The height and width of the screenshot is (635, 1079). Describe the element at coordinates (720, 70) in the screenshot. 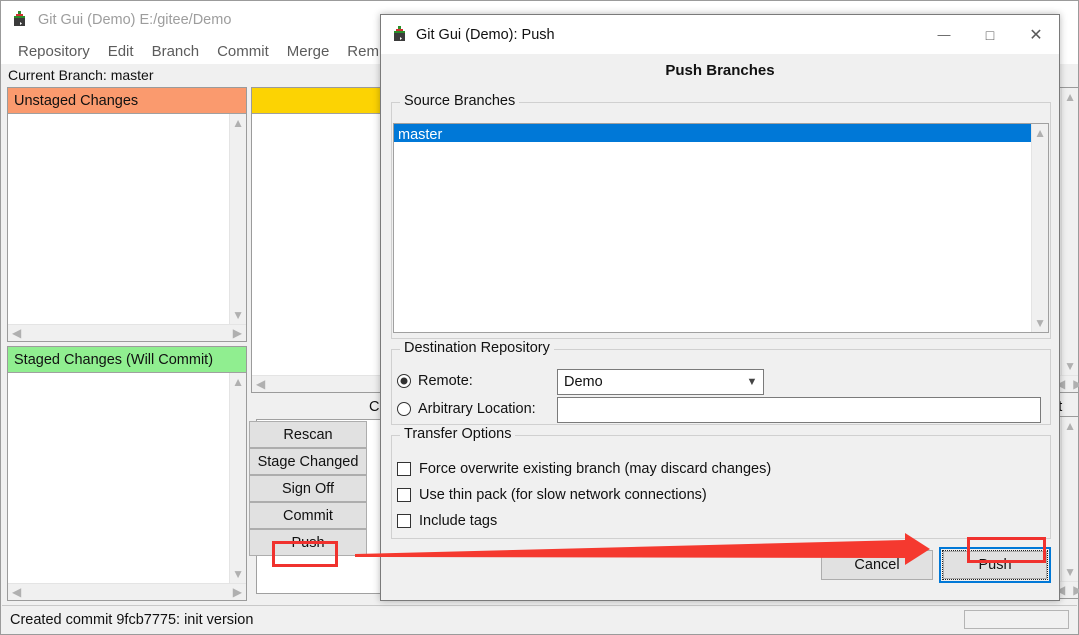

I see `push-dialog-heading: Push Branches` at that location.